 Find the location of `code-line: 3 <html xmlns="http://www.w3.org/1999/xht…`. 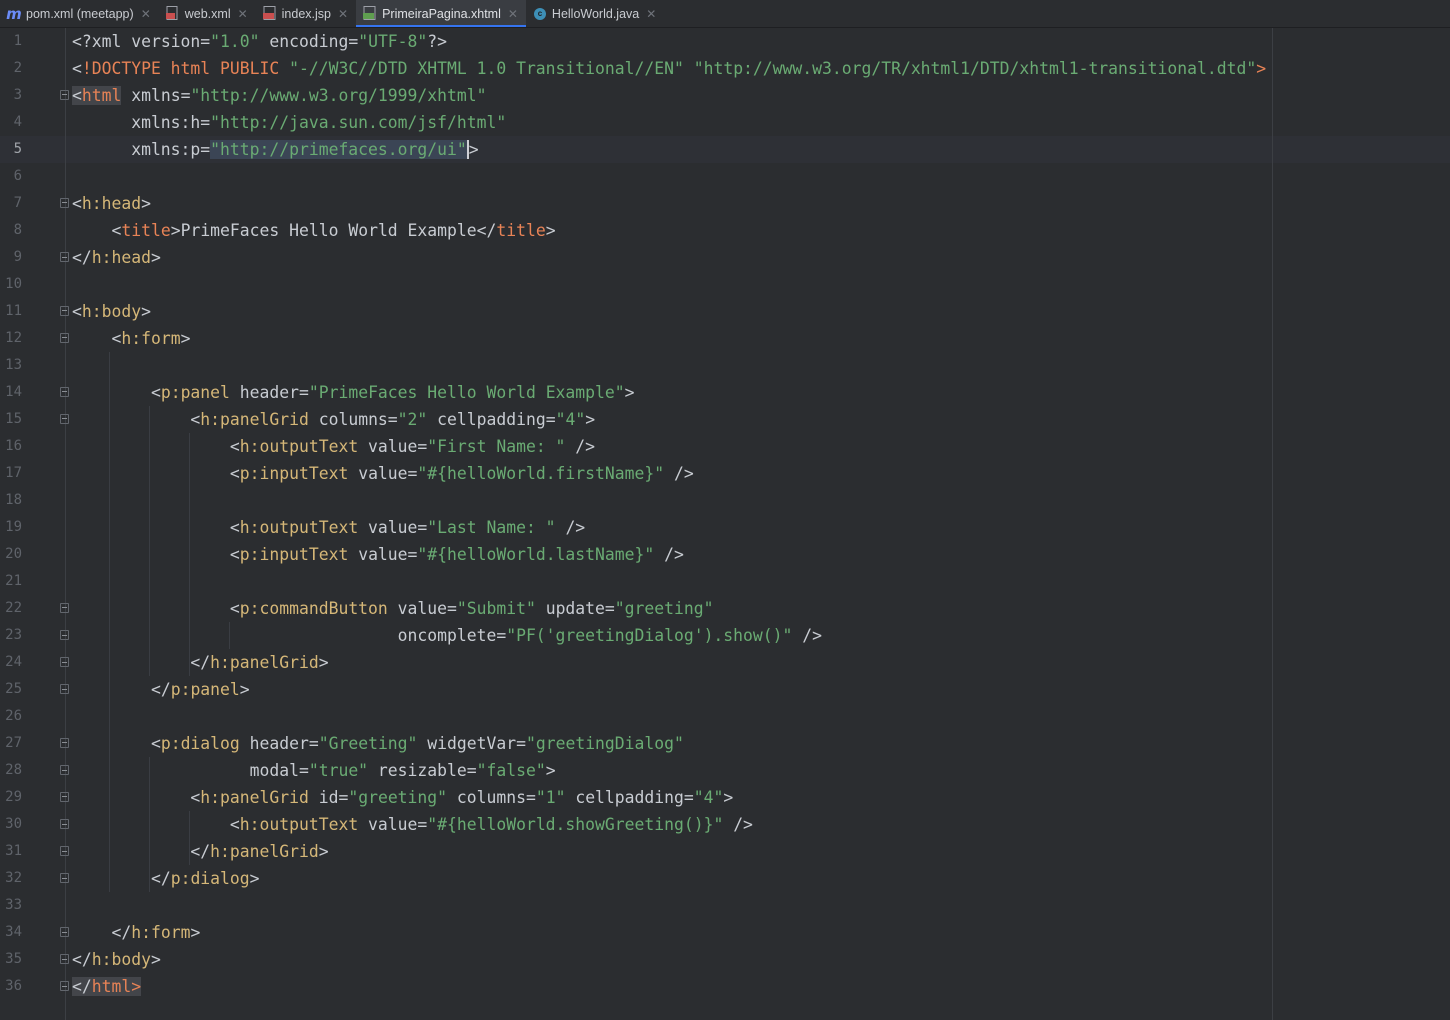

code-line: 3 <html xmlns="http://www.w3.org/1999/xht… is located at coordinates (725, 95).